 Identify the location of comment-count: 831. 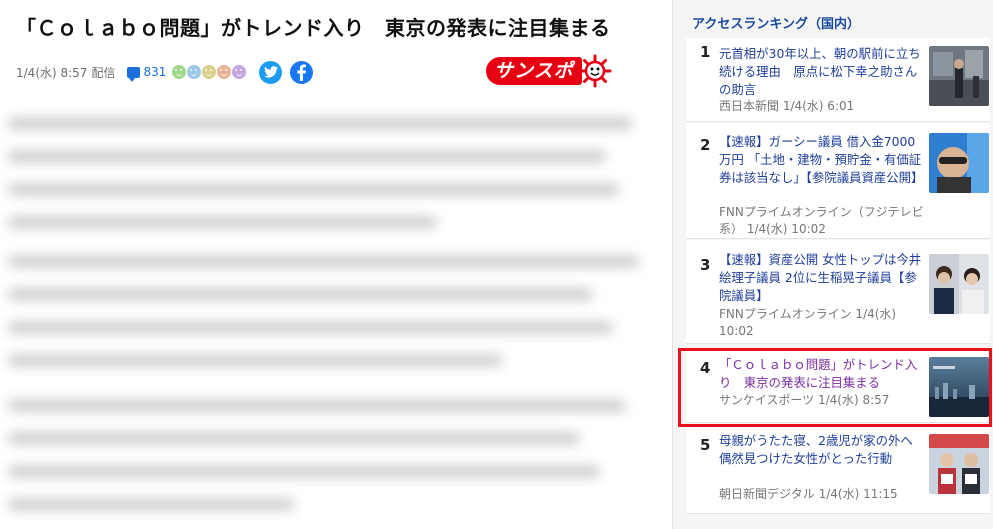
(154, 72).